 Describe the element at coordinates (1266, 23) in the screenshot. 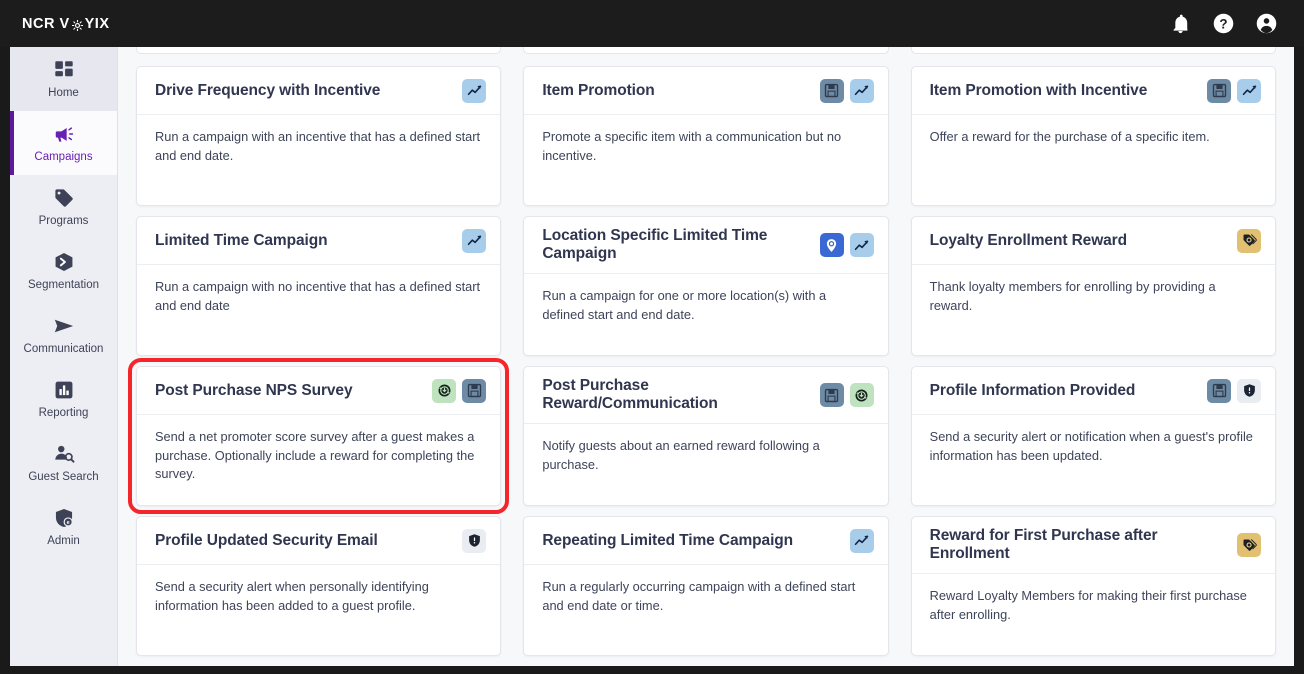

I see `account-icon` at that location.